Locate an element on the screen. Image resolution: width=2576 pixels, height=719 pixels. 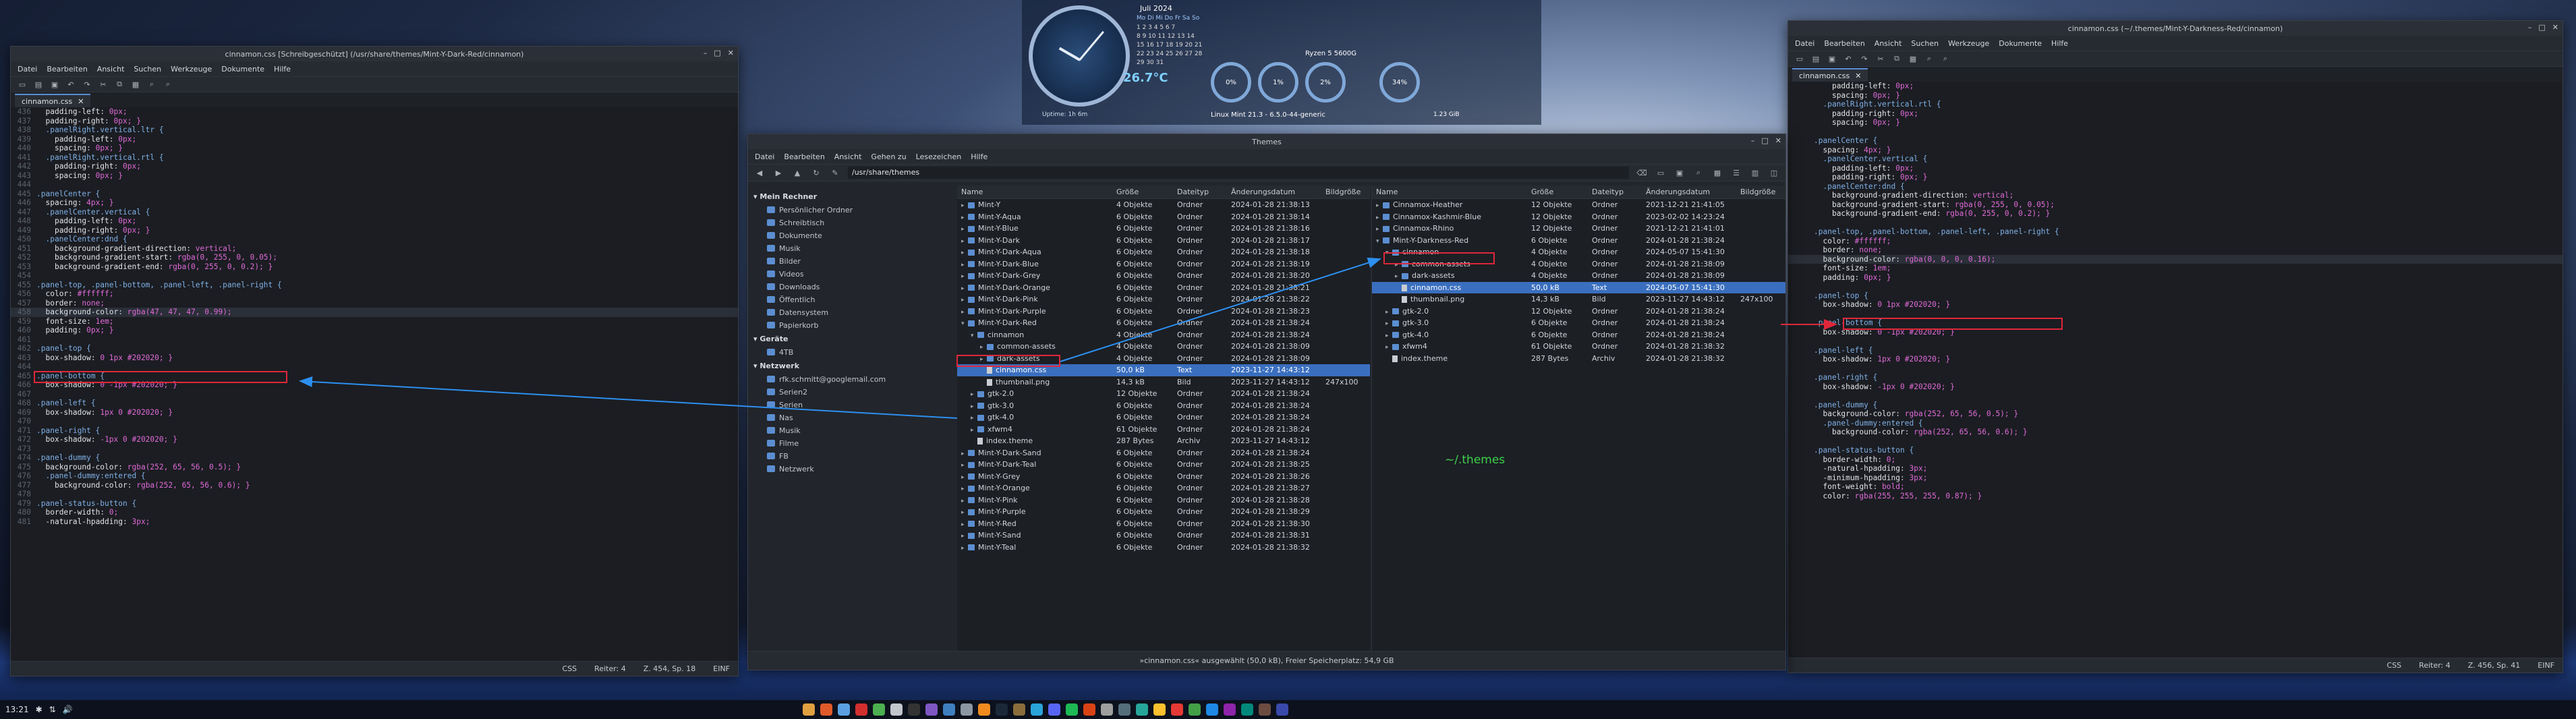
discord-app-icon is located at coordinates (1054, 709).